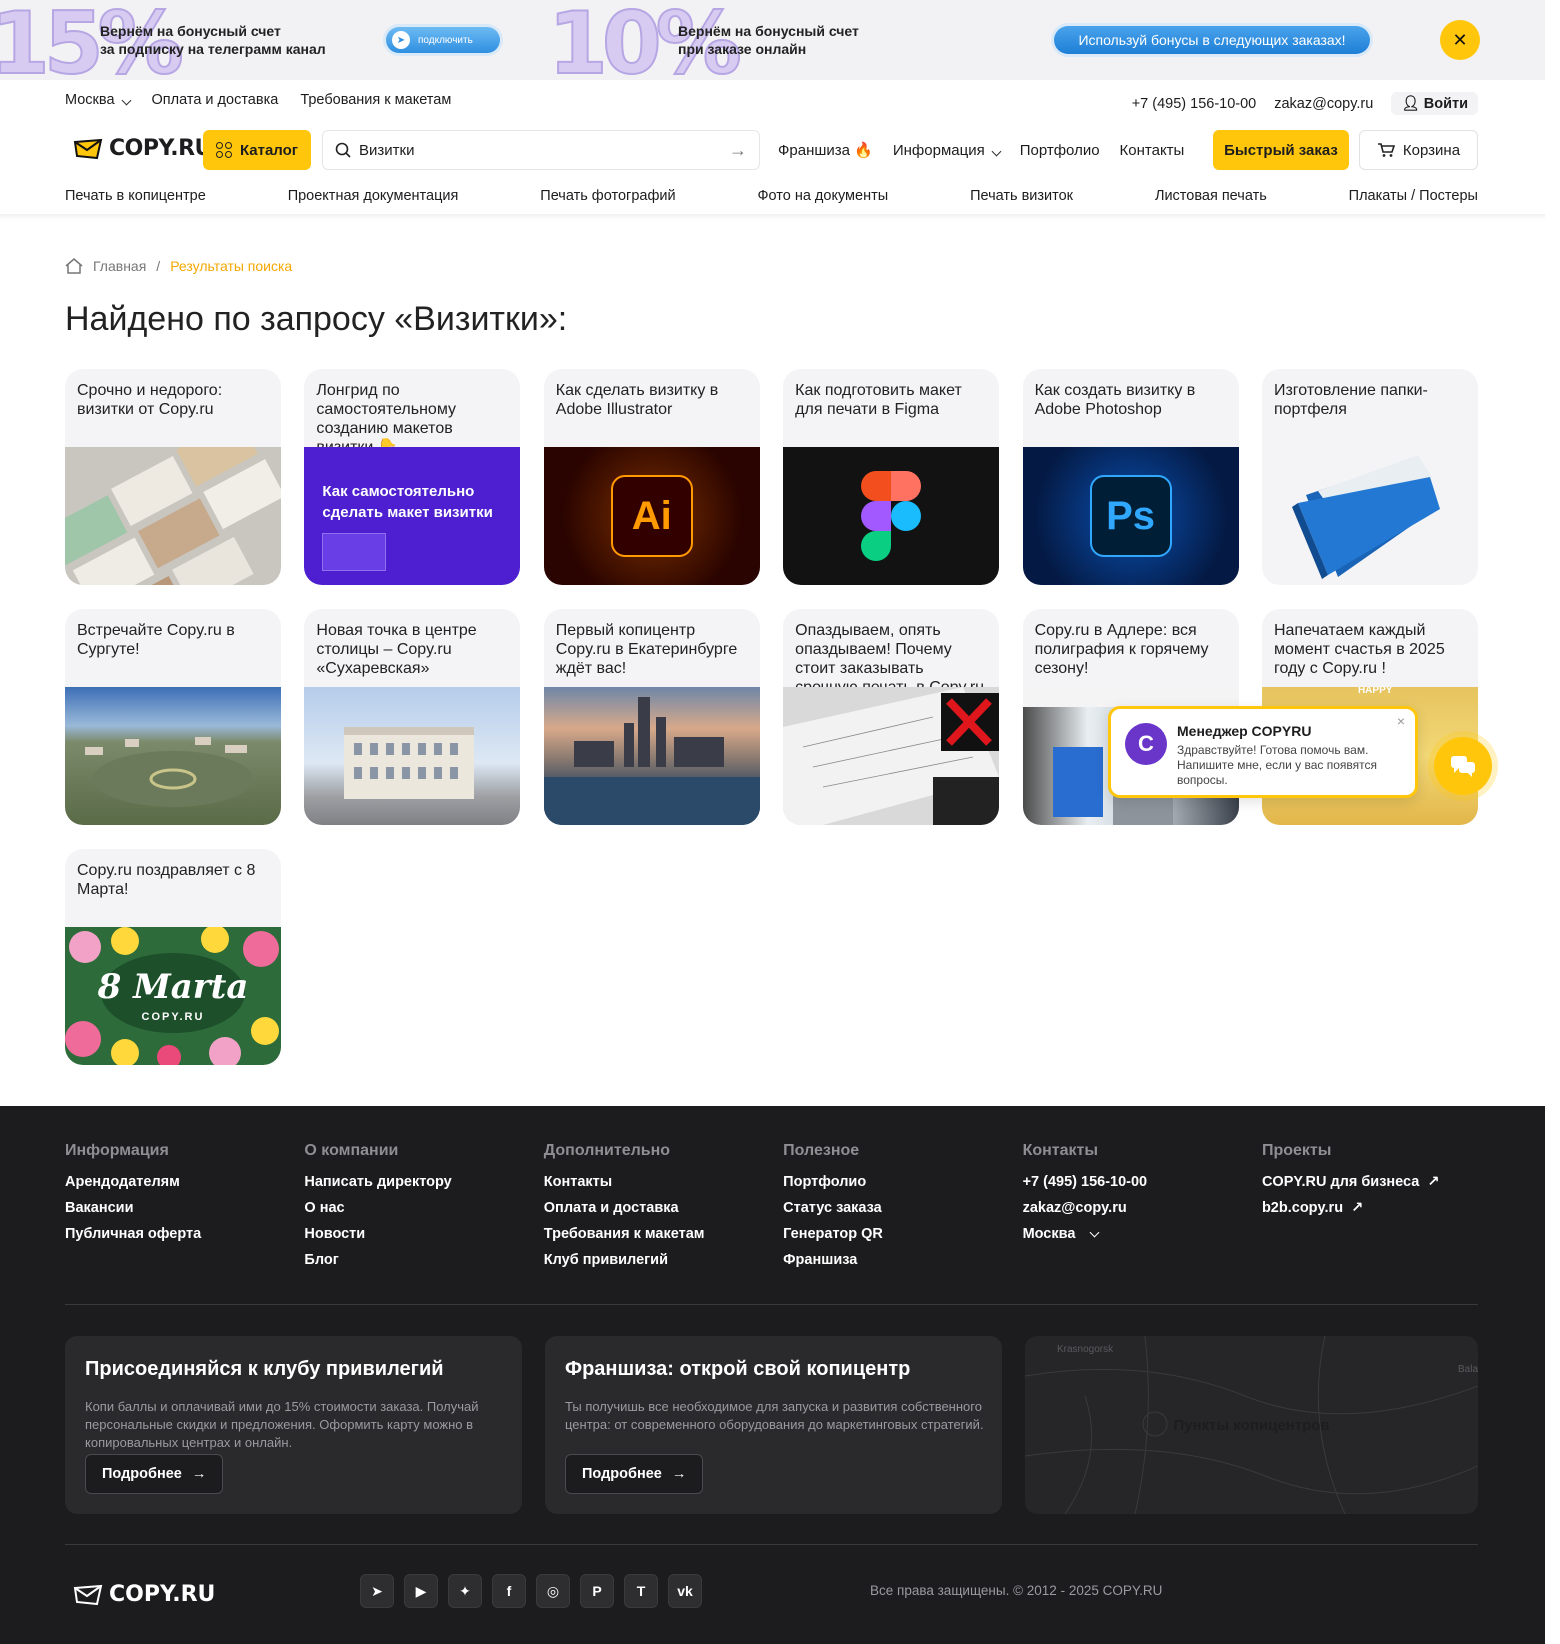 Image resolution: width=1560 pixels, height=1644 pixels. I want to click on result-card: Срочно и недорого: визитки от Copy.ru, so click(173, 477).